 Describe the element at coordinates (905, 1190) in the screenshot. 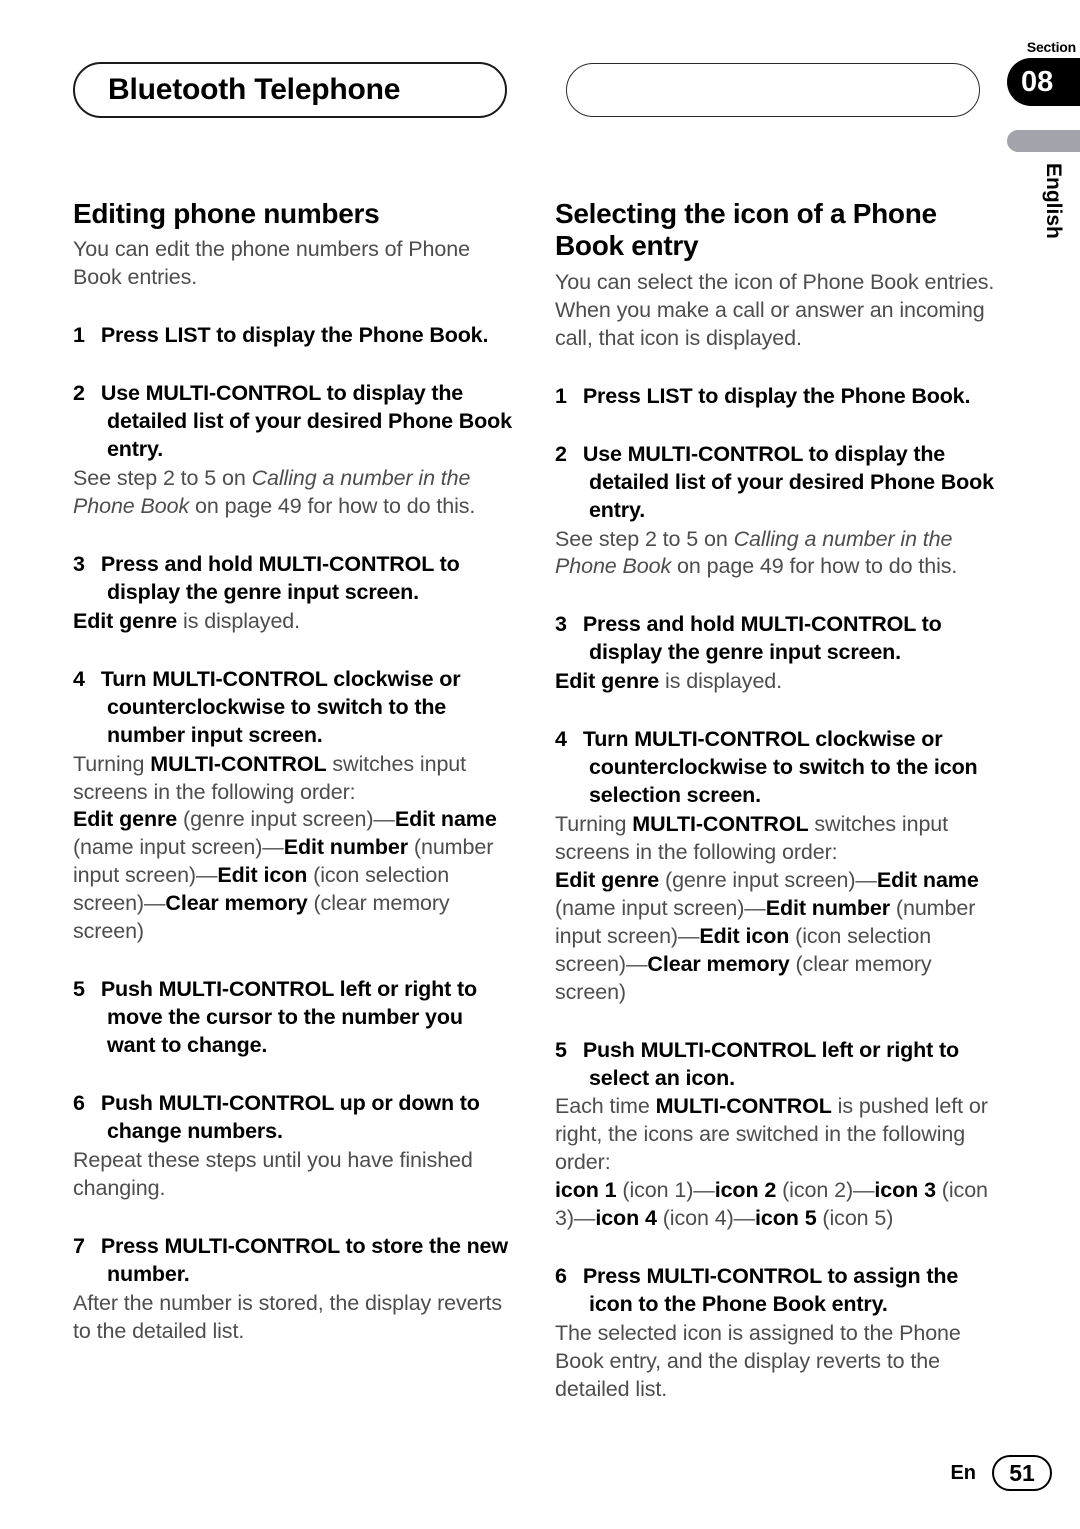

I see `emphasis-bold: icon 3` at that location.